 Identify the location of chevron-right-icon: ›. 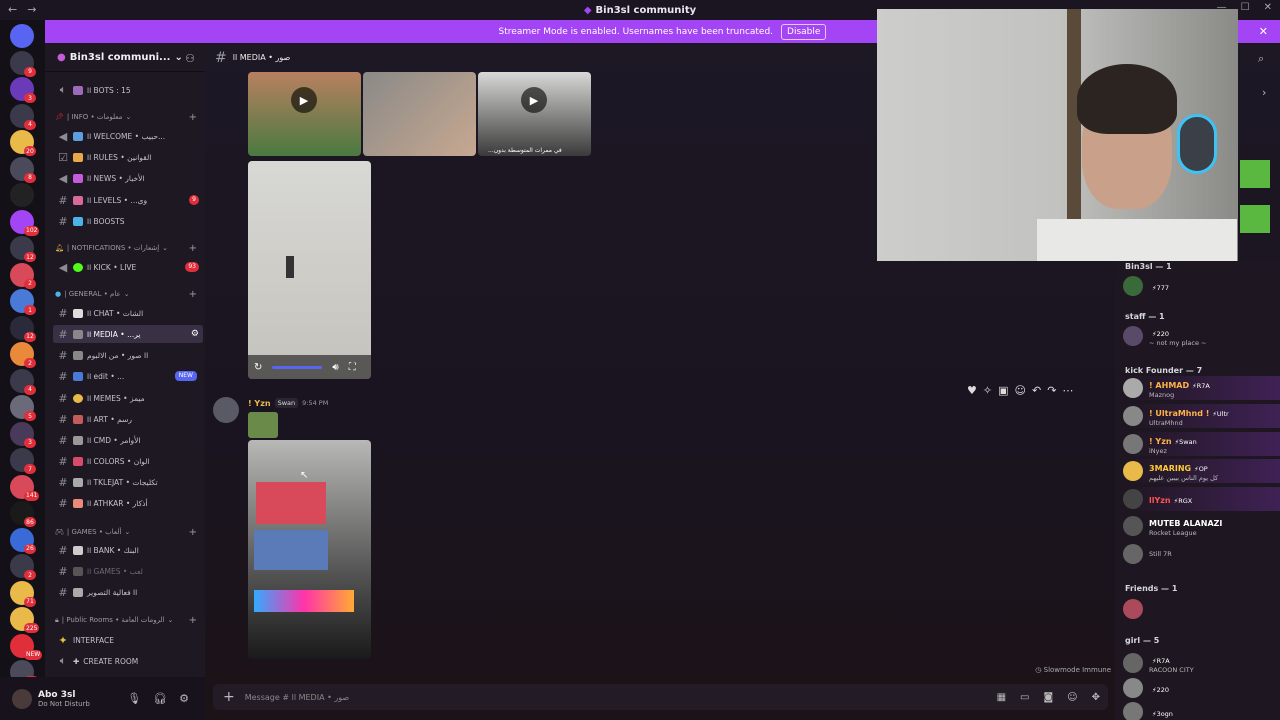
(1264, 92).